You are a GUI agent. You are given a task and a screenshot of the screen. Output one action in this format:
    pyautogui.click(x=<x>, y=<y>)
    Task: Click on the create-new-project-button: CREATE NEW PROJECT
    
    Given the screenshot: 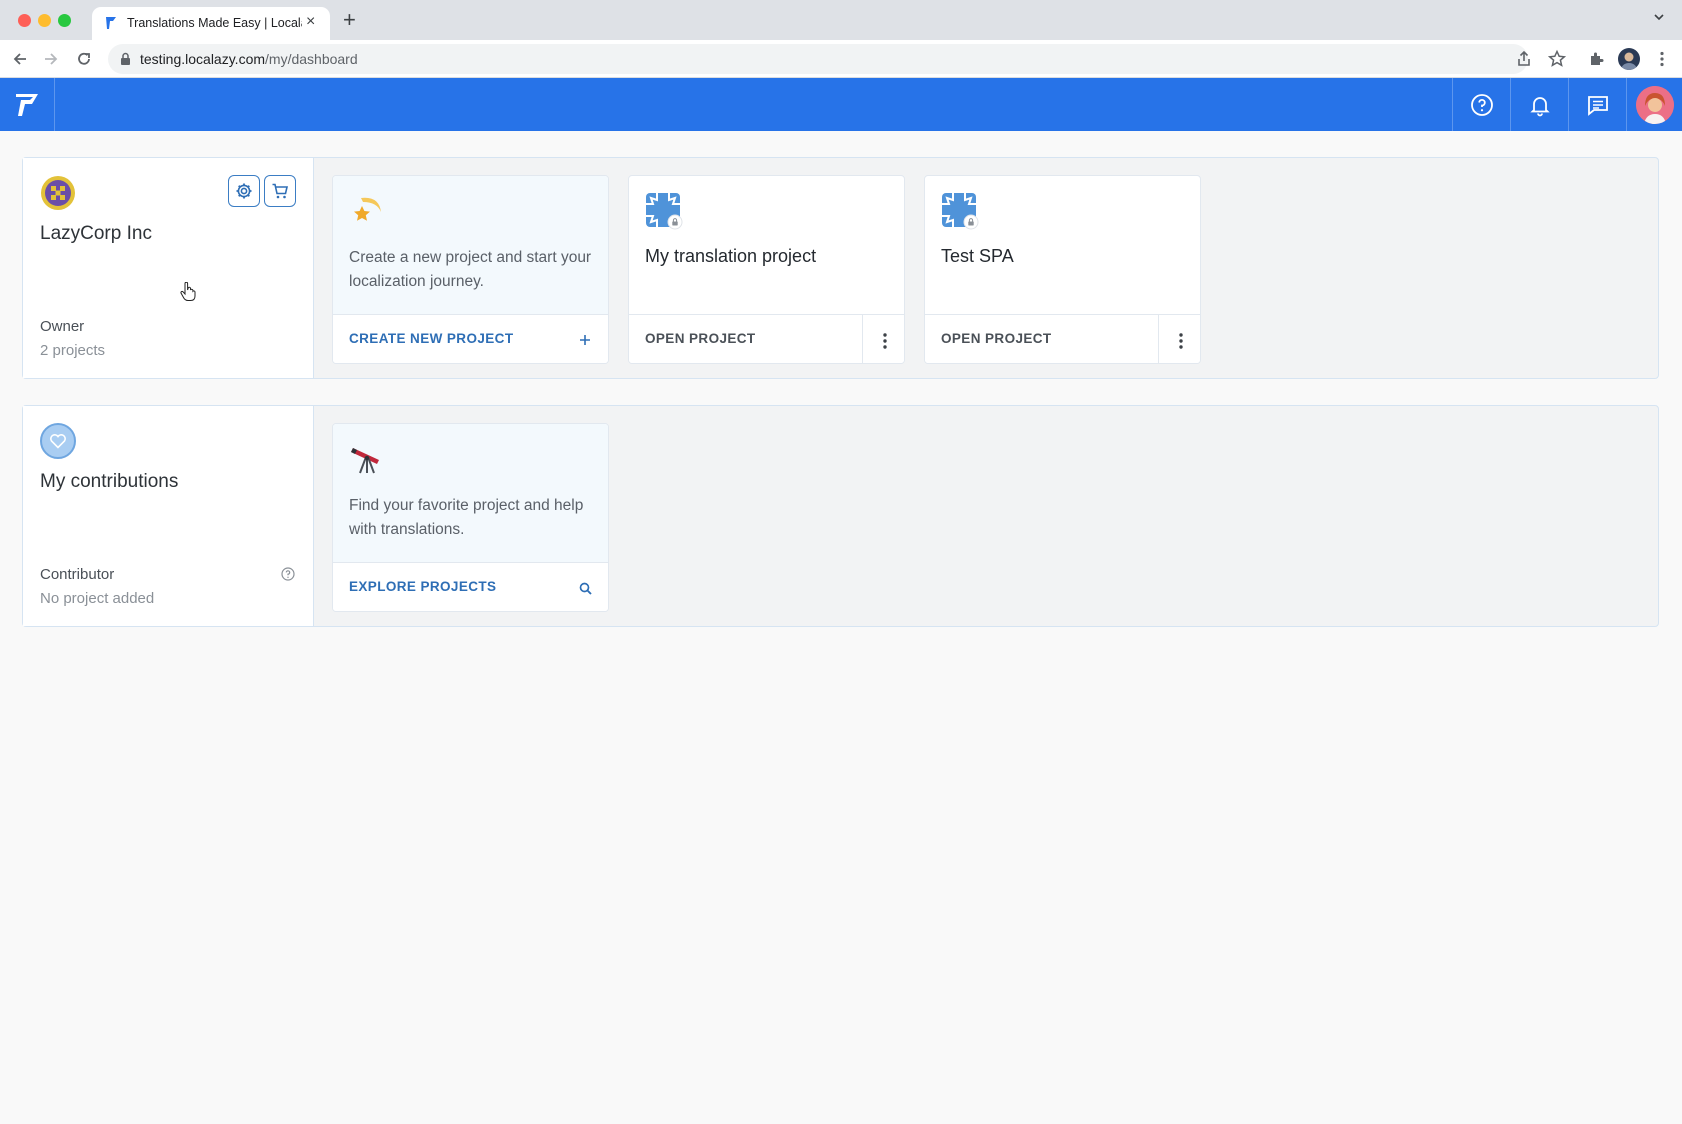 What is the action you would take?
    pyautogui.click(x=431, y=338)
    